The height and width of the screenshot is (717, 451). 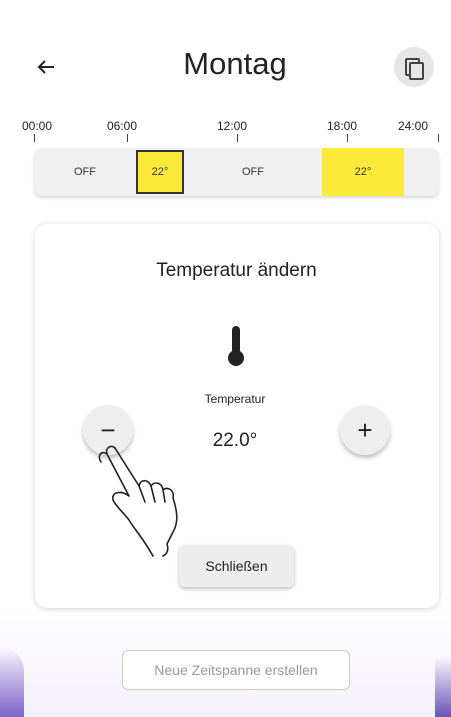 What do you see at coordinates (122, 126) in the screenshot?
I see `time-label: 06:00` at bounding box center [122, 126].